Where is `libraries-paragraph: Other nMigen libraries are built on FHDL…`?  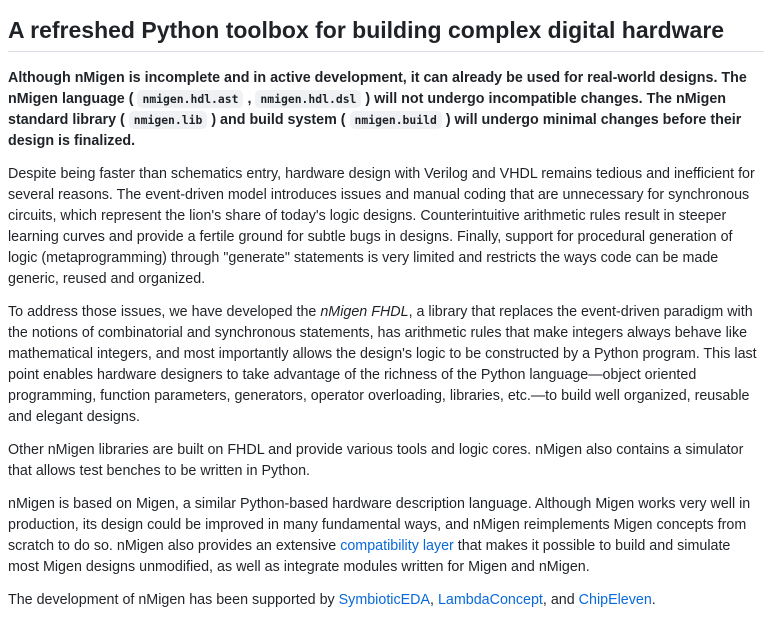 libraries-paragraph: Other nMigen libraries are built on FHDL… is located at coordinates (376, 460).